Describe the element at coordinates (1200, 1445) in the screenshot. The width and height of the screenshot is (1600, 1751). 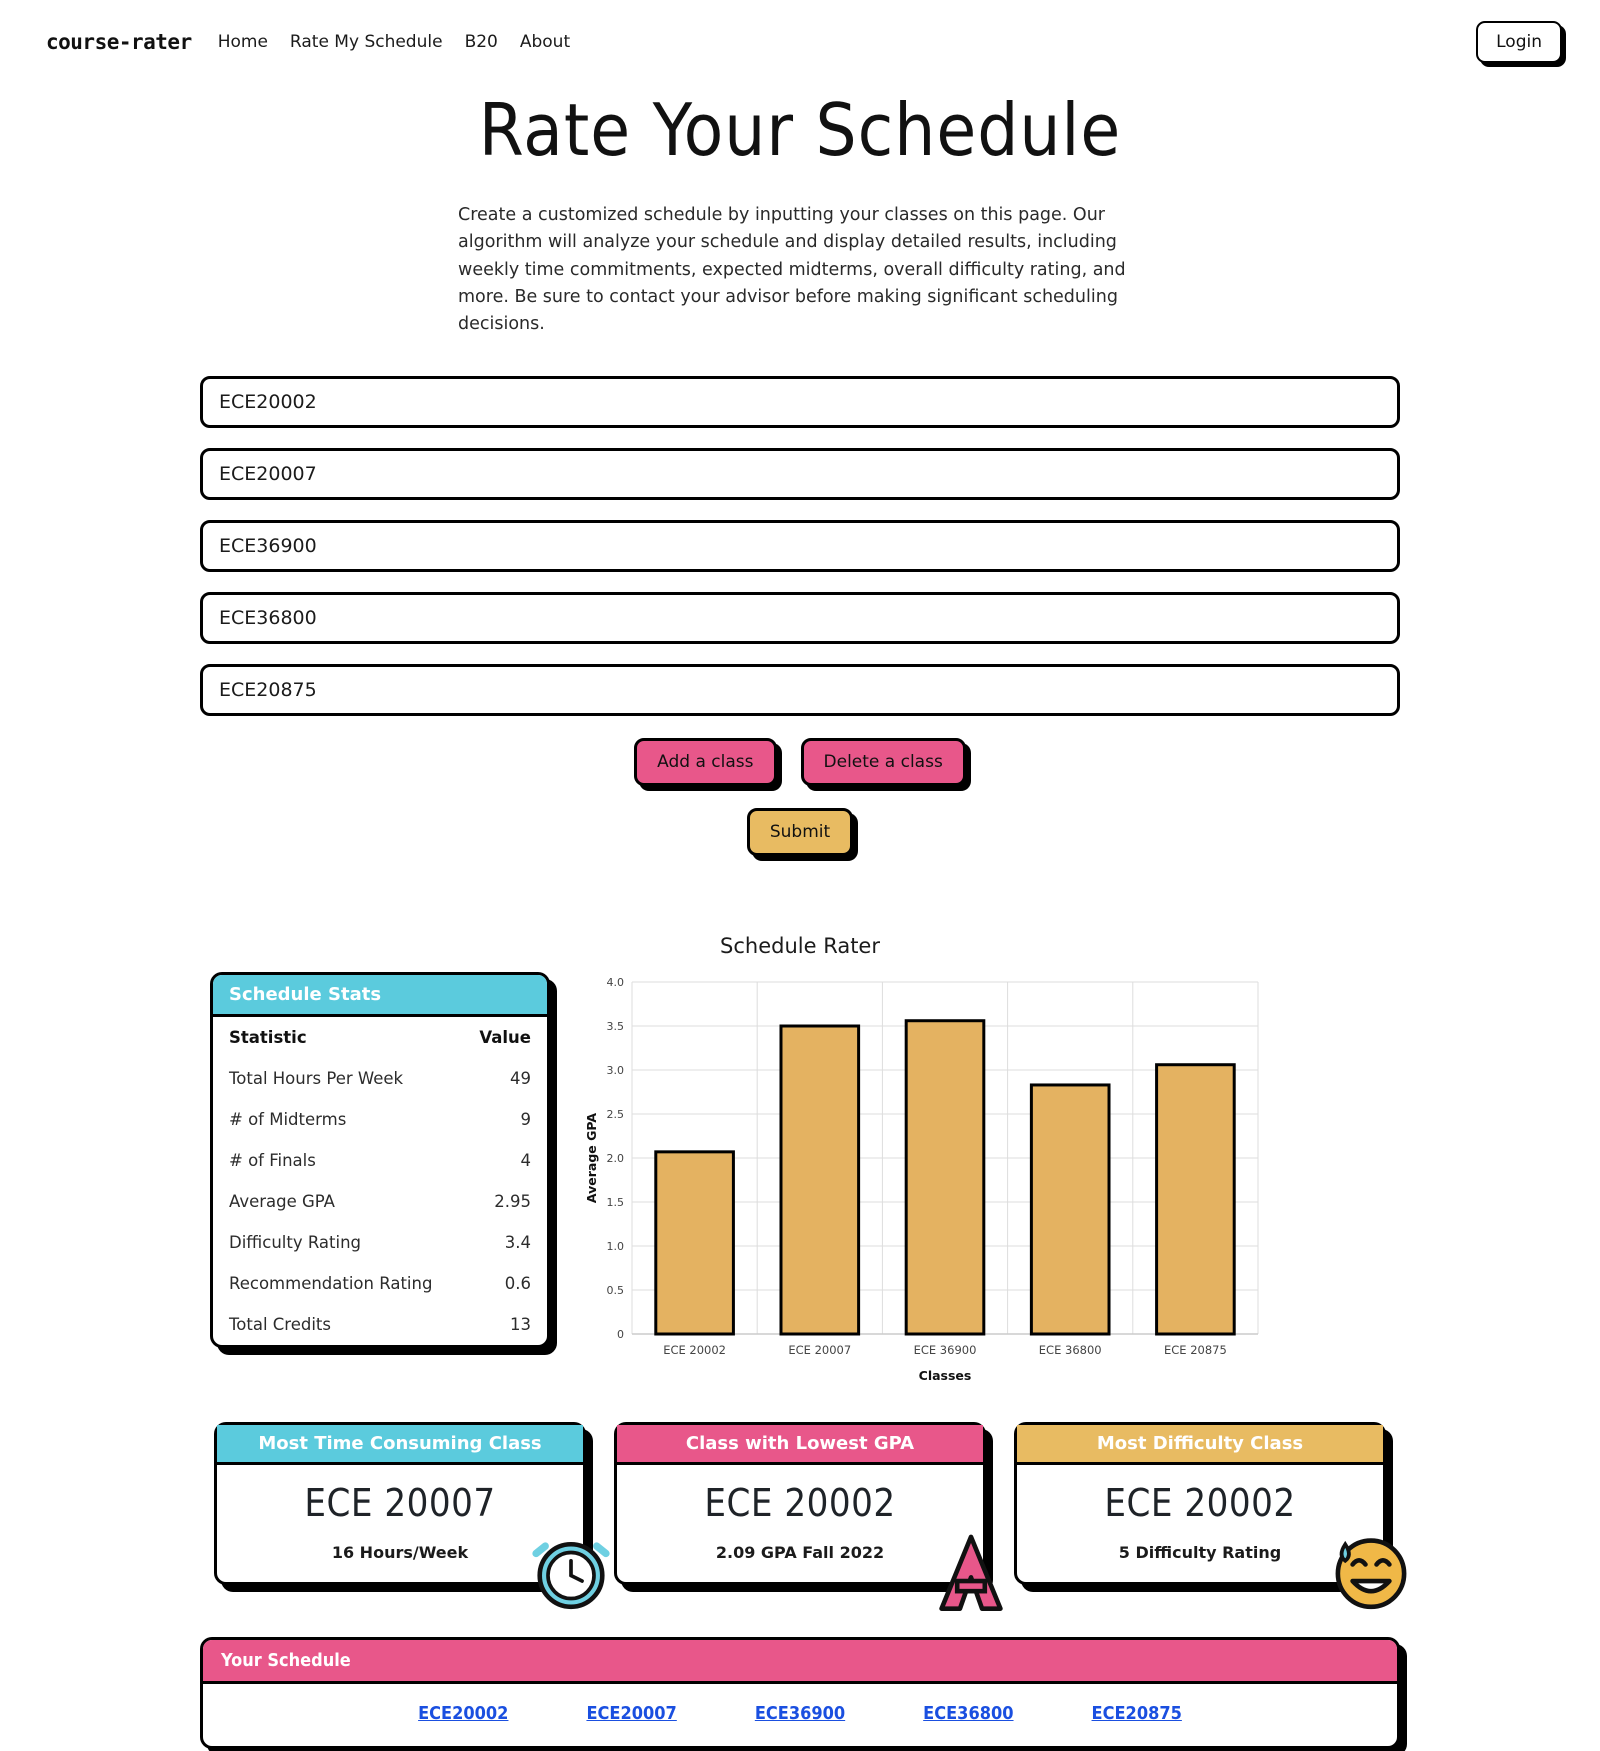
I see `summary-heading: Most Difficulty Class` at that location.